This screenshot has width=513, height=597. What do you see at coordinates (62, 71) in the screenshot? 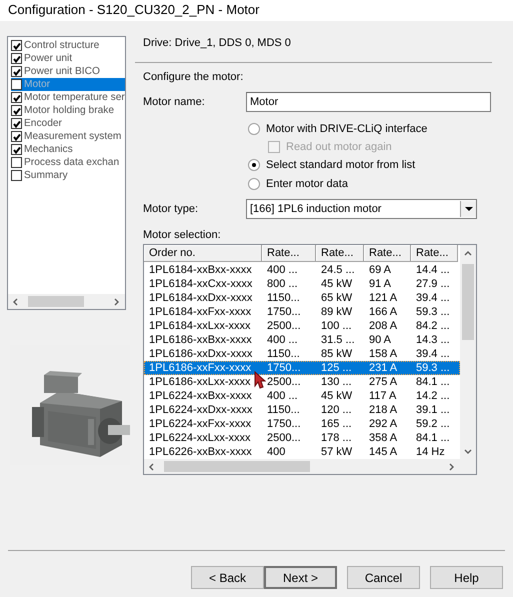
I see `item-label: Power unit BICO` at bounding box center [62, 71].